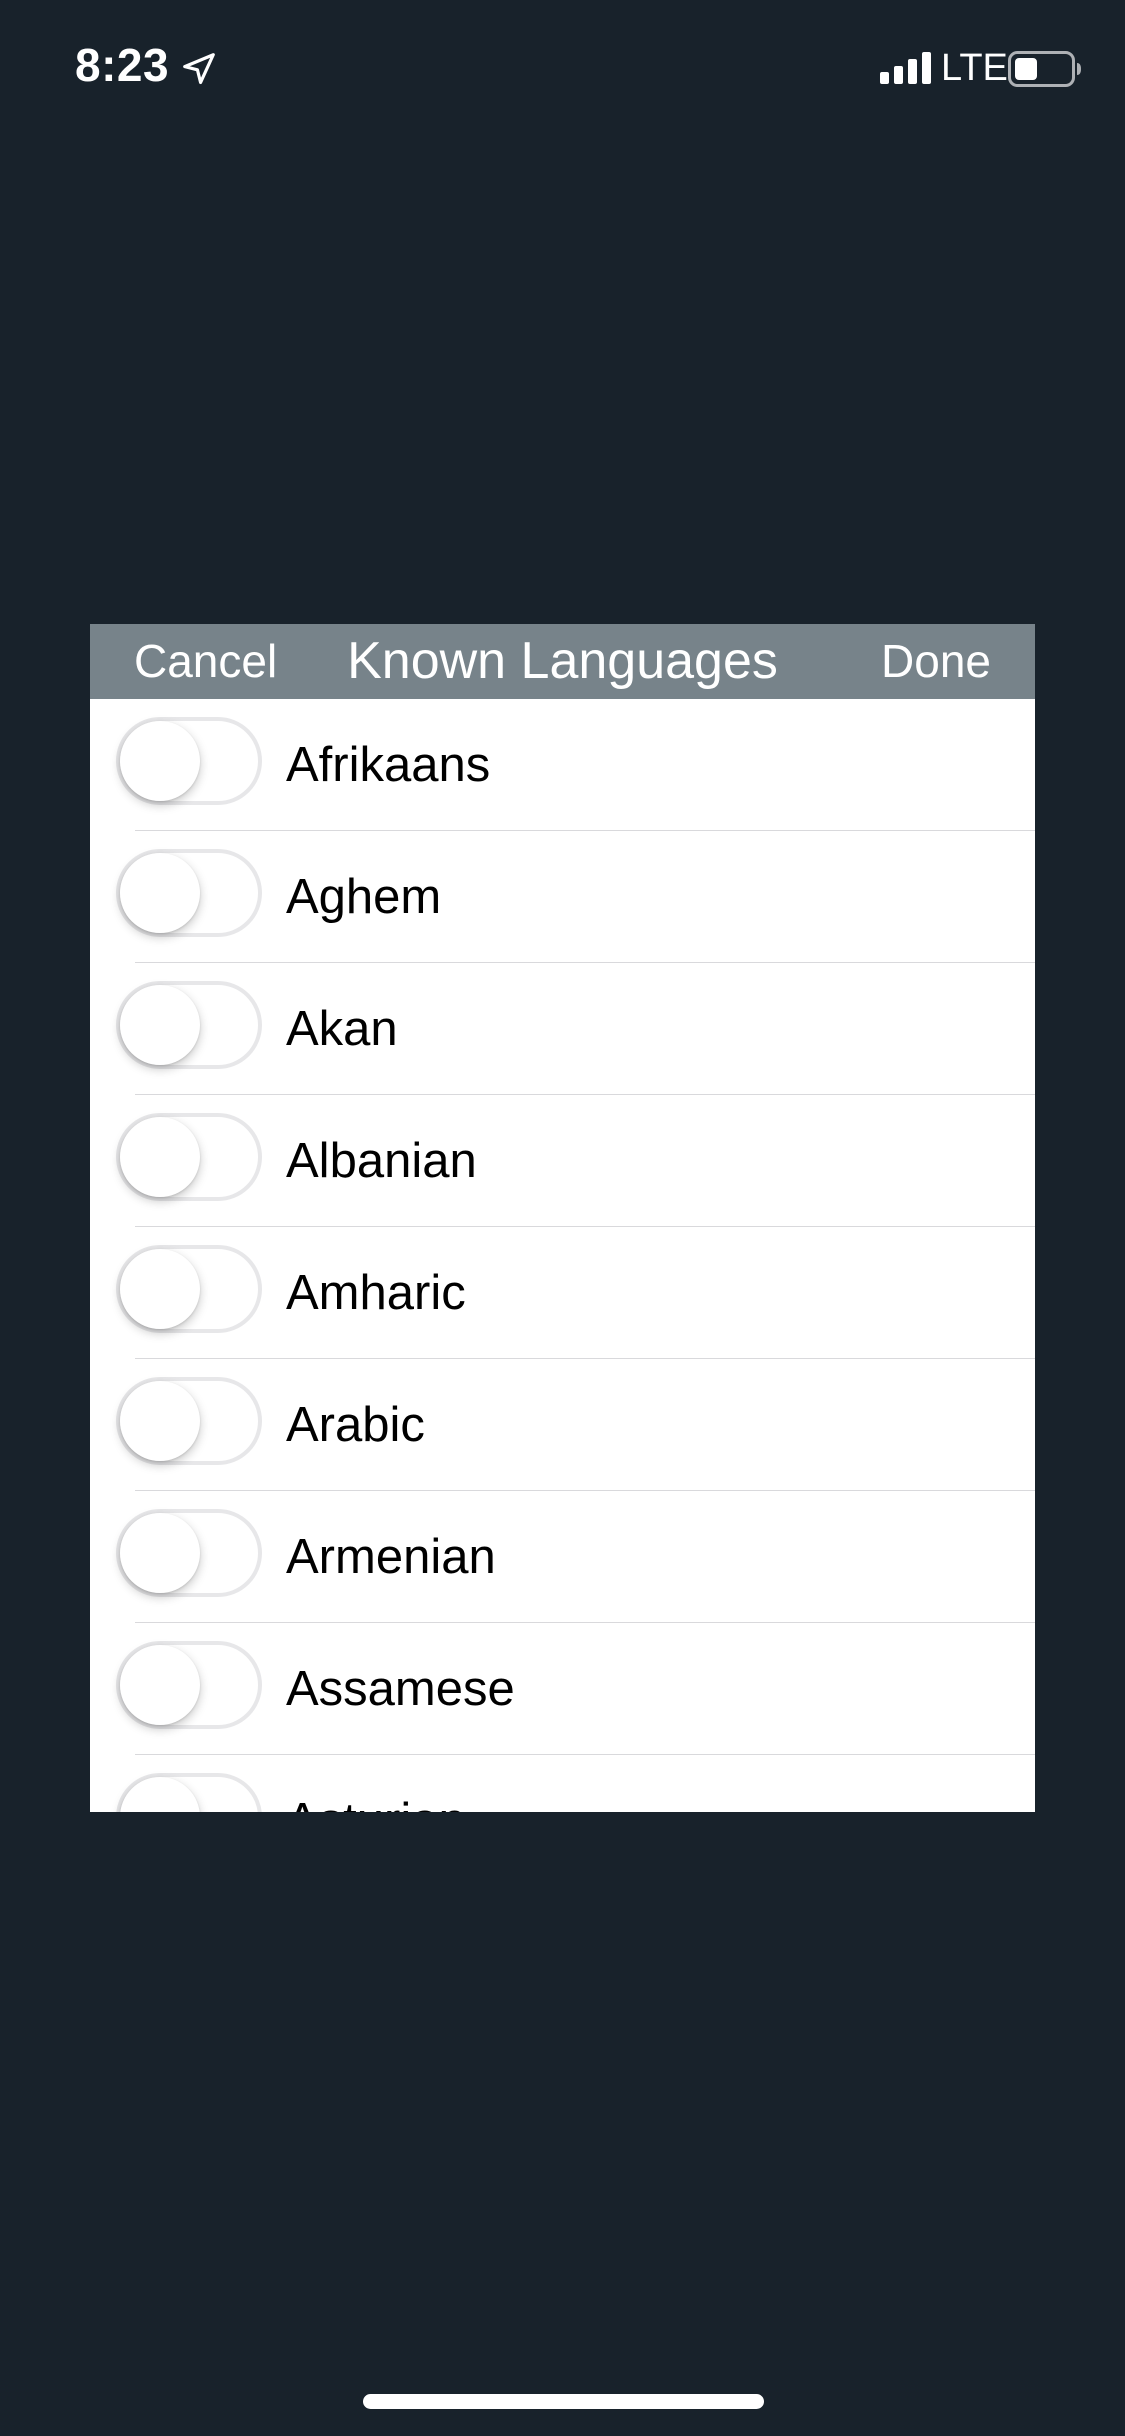  What do you see at coordinates (122, 65) in the screenshot?
I see `status-time: 8:23` at bounding box center [122, 65].